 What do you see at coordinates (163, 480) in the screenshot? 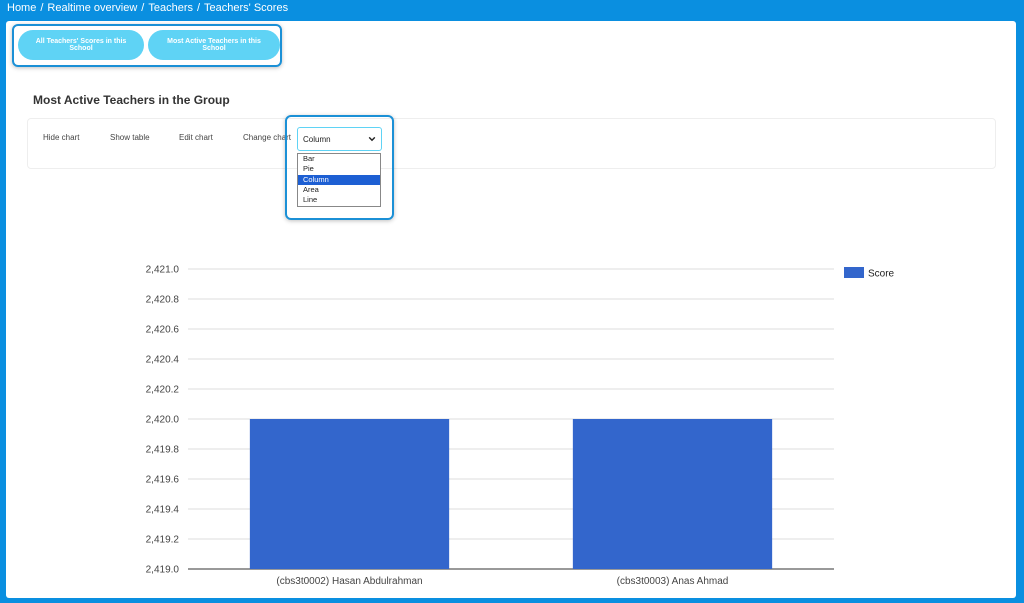
I see `y-tick-label: 2,419.6` at bounding box center [163, 480].